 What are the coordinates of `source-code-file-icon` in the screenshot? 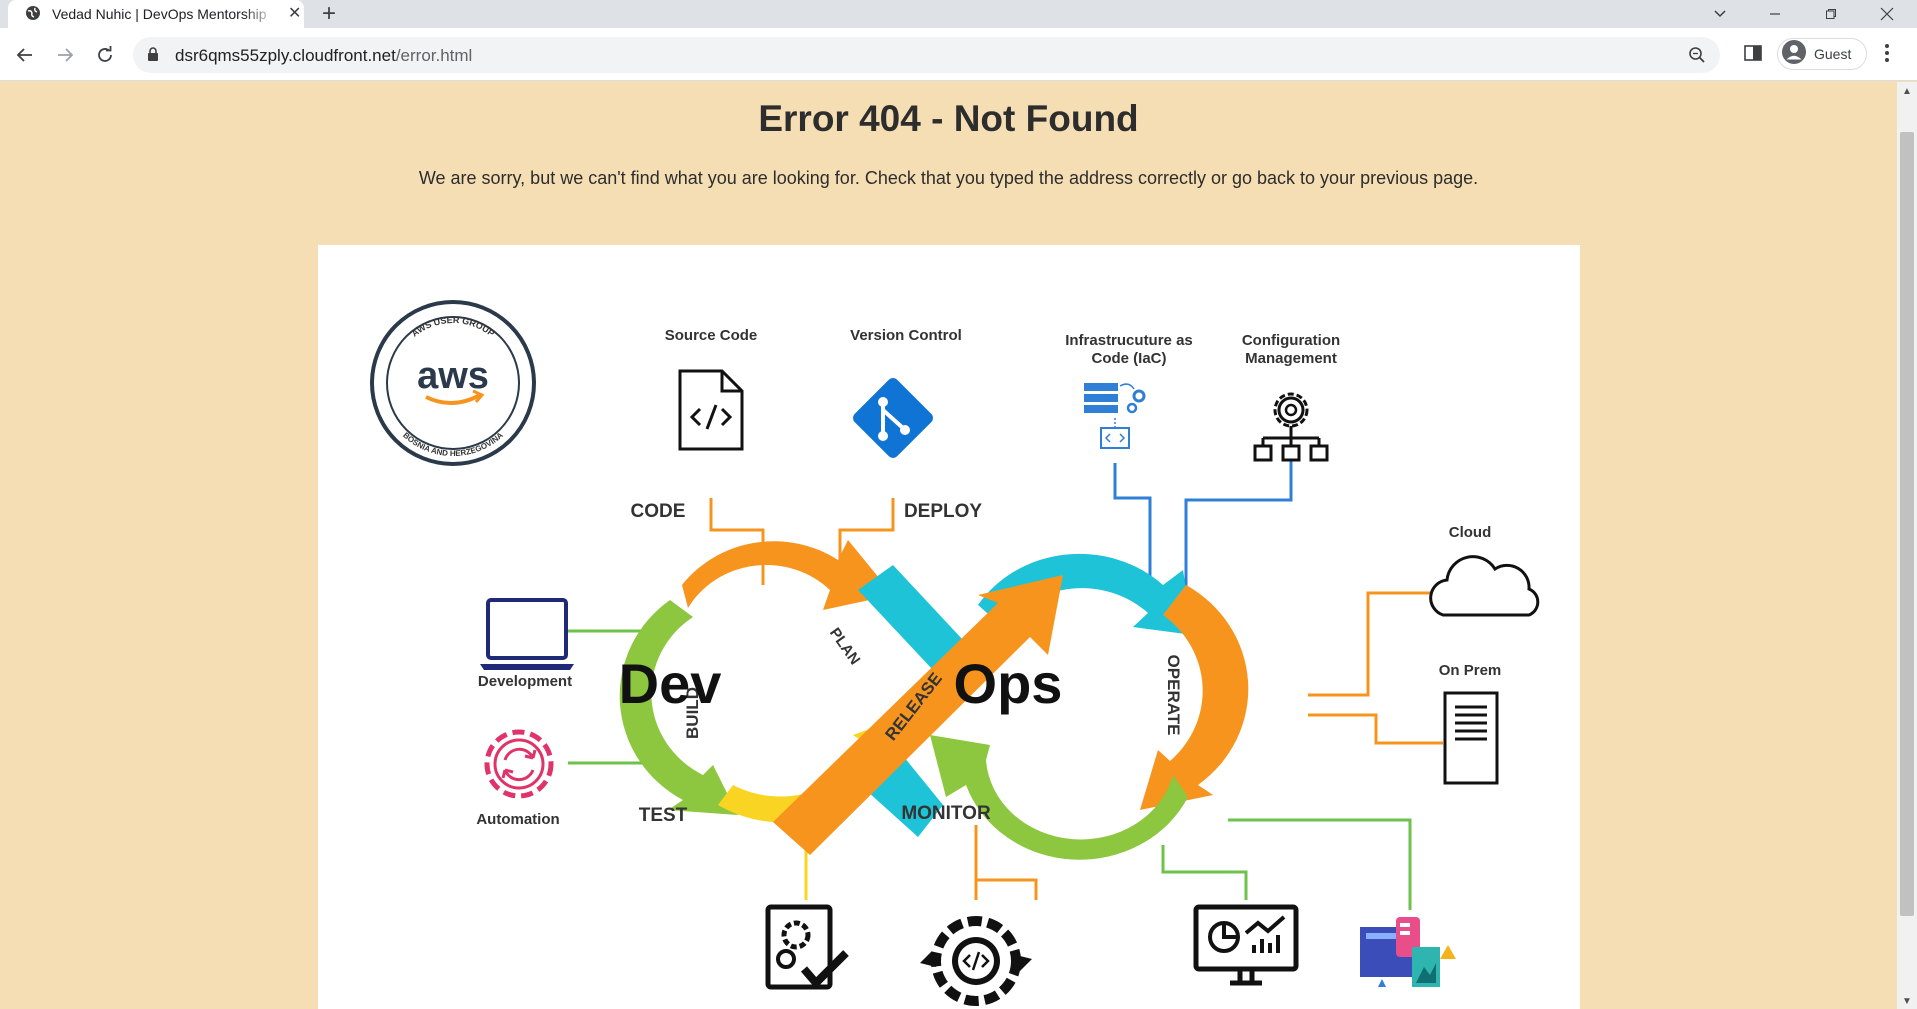 It's located at (711, 410).